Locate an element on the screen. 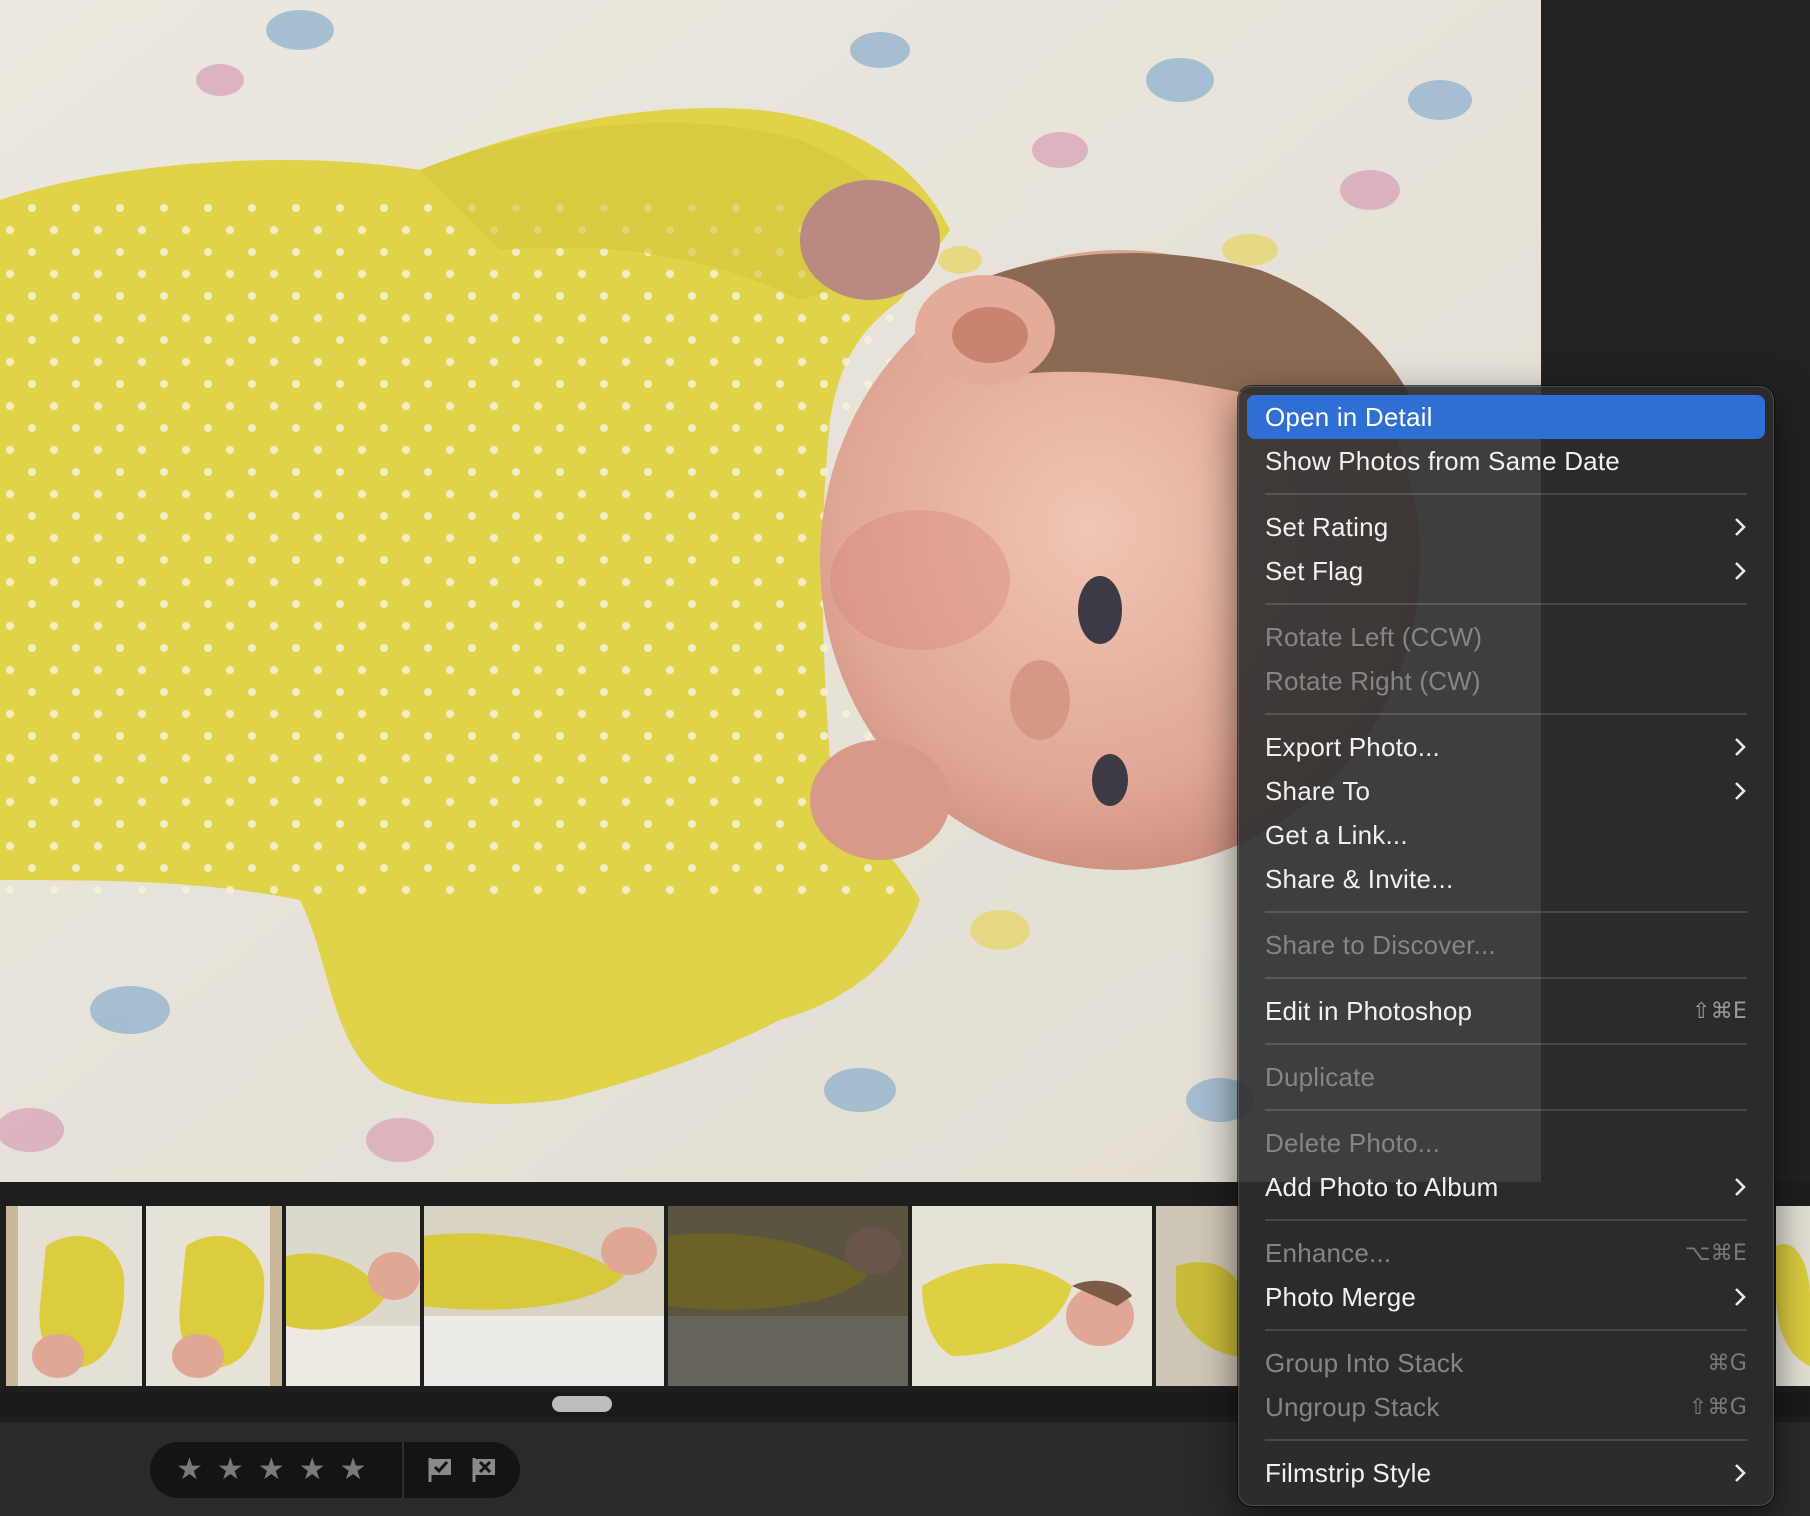 This screenshot has height=1516, width=1810. filmstrip-thumbnail-selected is located at coordinates (1032, 1296).